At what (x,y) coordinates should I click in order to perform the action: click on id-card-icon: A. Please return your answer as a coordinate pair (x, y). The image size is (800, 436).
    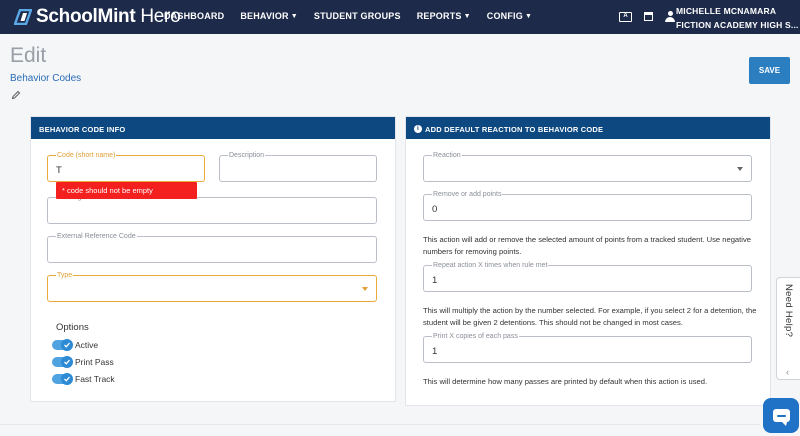
    Looking at the image, I should click on (625, 16).